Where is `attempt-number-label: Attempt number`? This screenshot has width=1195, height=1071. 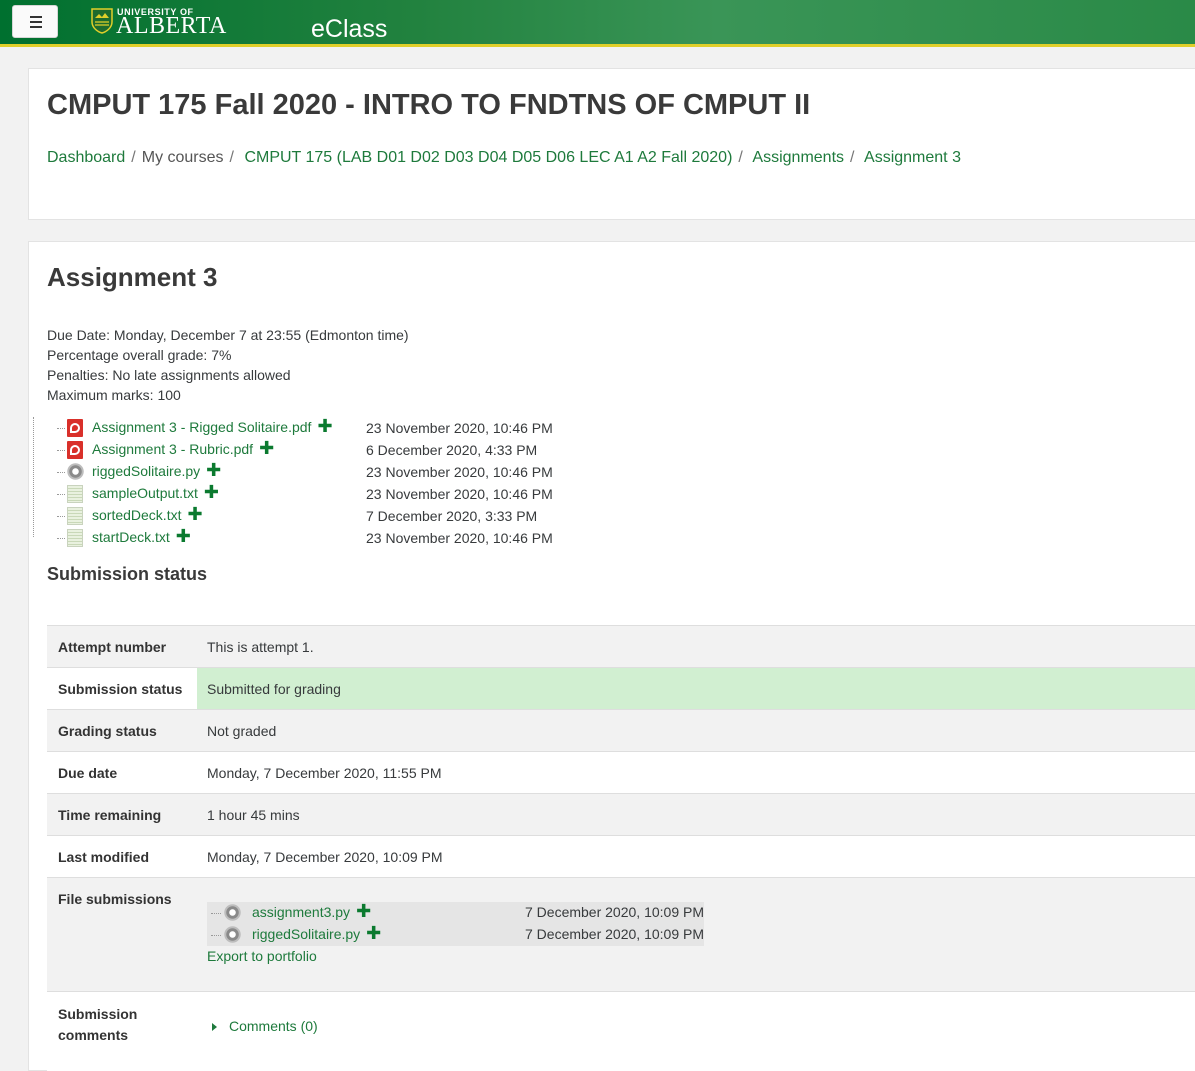
attempt-number-label: Attempt number is located at coordinates (112, 647).